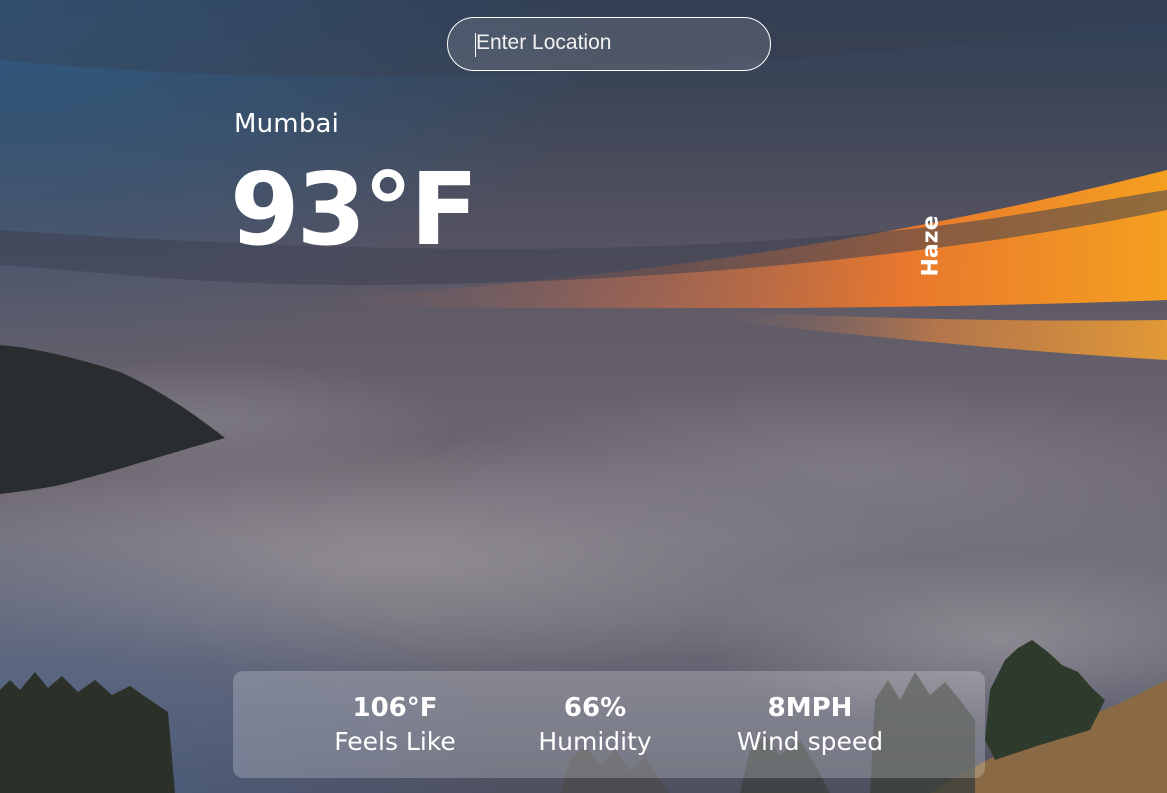  Describe the element at coordinates (287, 124) in the screenshot. I see `city-name: Mumbai` at that location.